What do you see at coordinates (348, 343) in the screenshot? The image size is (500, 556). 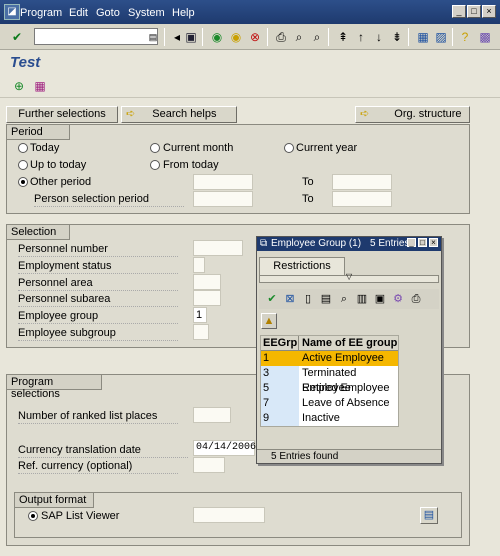 I see `column-header-name: Name of EE group` at bounding box center [348, 343].